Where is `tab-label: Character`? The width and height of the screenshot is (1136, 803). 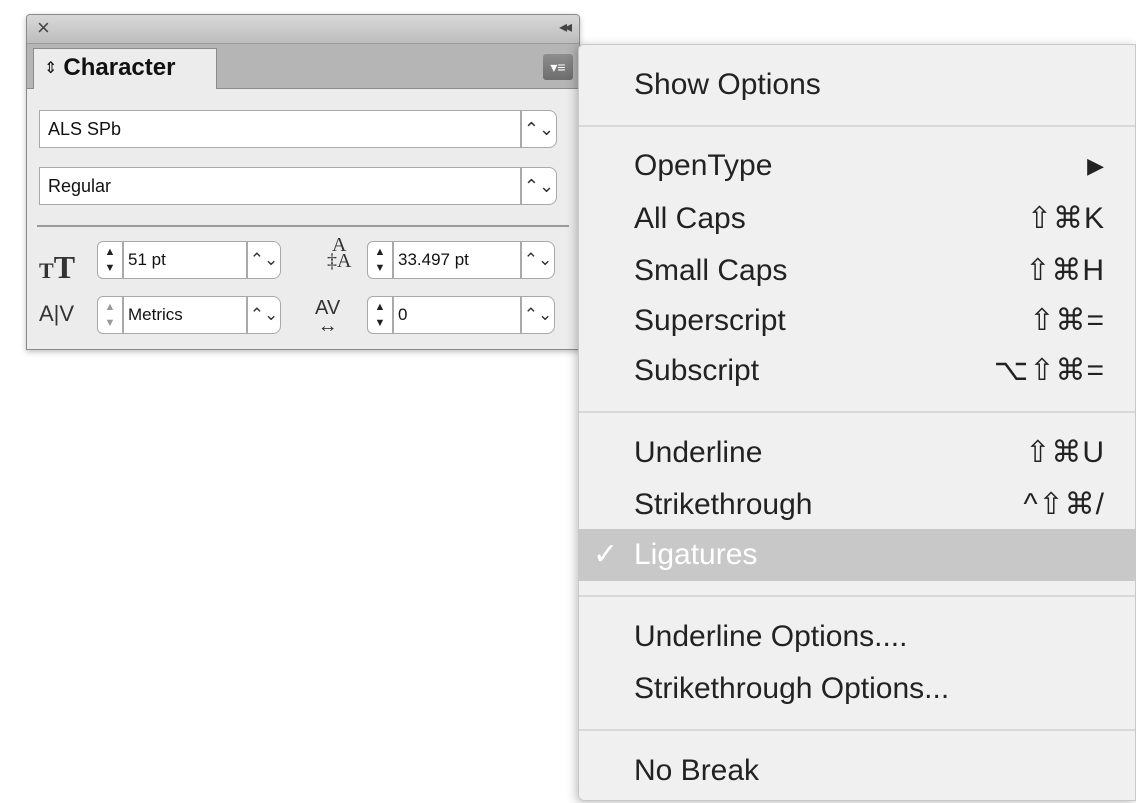 tab-label: Character is located at coordinates (119, 67).